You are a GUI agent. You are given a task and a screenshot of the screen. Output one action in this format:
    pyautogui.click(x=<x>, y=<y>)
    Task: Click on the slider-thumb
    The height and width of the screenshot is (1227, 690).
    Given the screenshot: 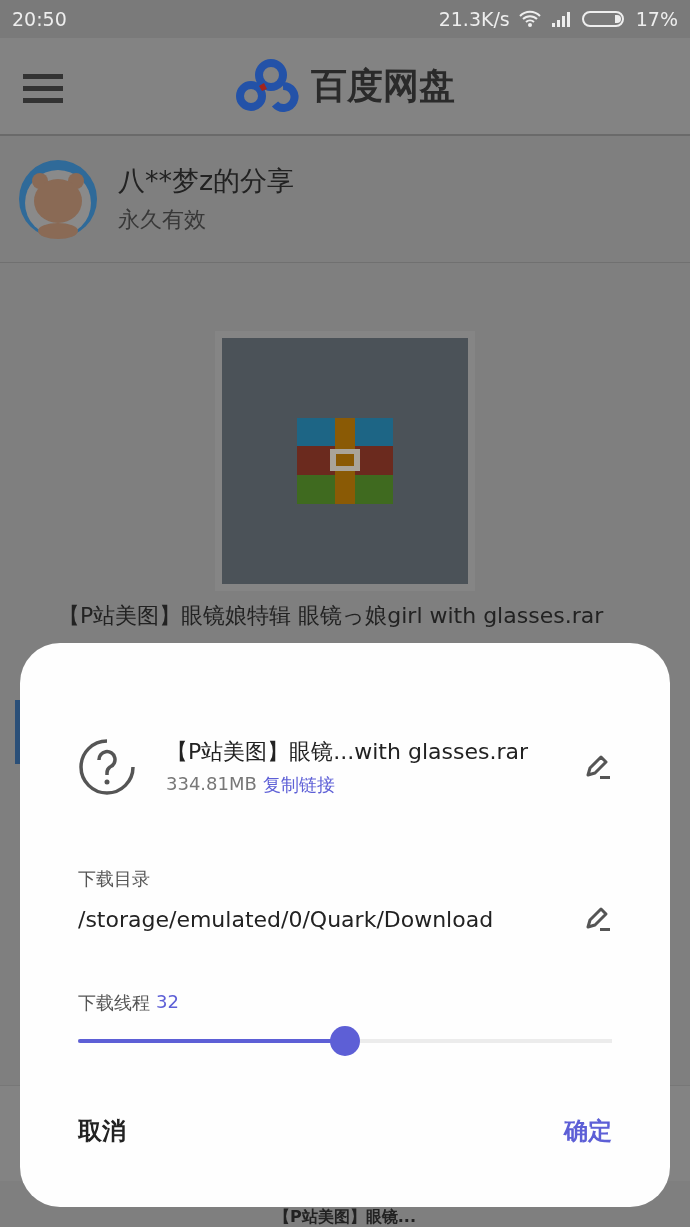 What is the action you would take?
    pyautogui.click(x=345, y=1041)
    